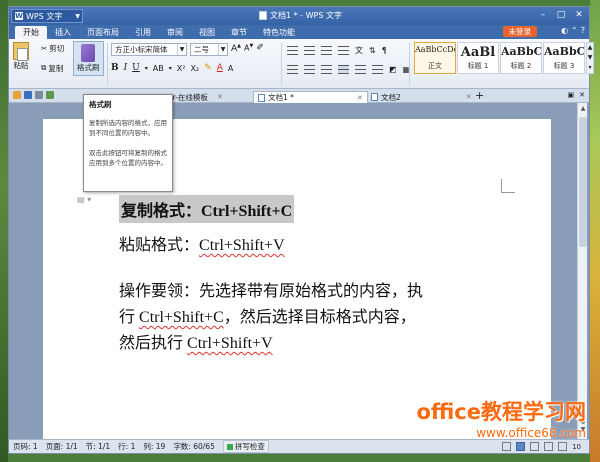  I want to click on scissors-icon: ✂, so click(44, 48).